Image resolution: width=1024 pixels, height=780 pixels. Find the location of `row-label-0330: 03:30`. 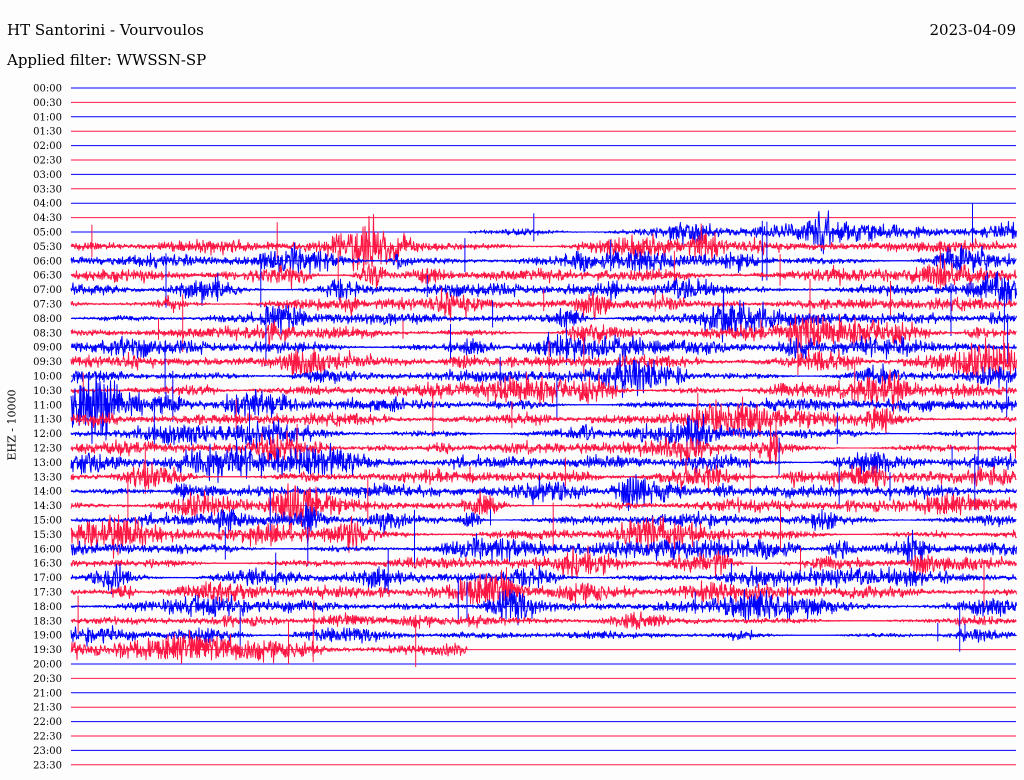

row-label-0330: 03:30 is located at coordinates (47, 189).